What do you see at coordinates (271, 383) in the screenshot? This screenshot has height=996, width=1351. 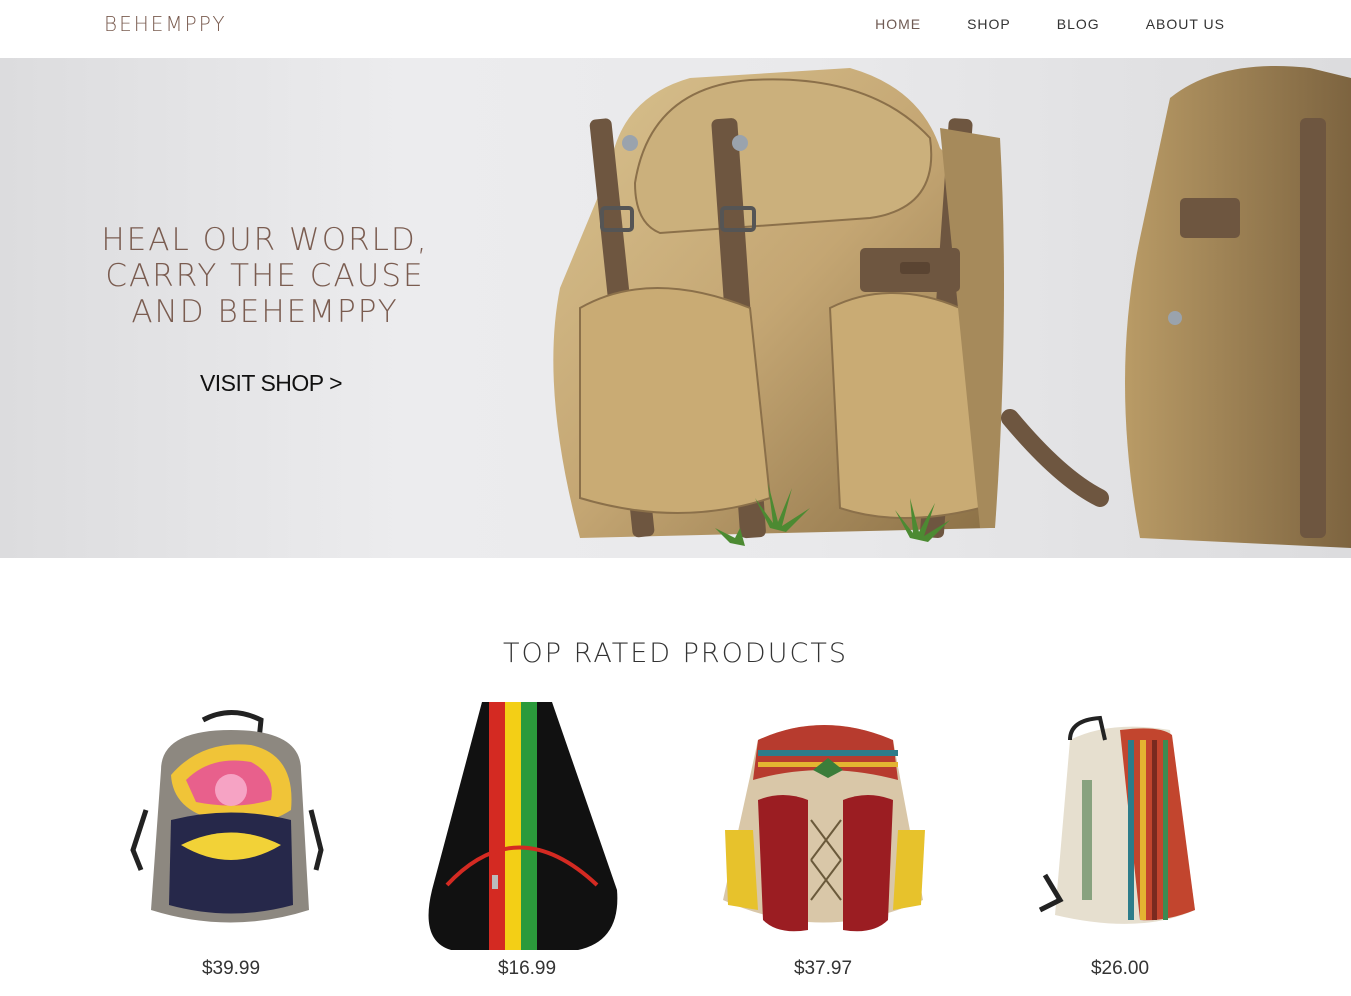 I see `visit-shop-button: VISIT SHOP >` at bounding box center [271, 383].